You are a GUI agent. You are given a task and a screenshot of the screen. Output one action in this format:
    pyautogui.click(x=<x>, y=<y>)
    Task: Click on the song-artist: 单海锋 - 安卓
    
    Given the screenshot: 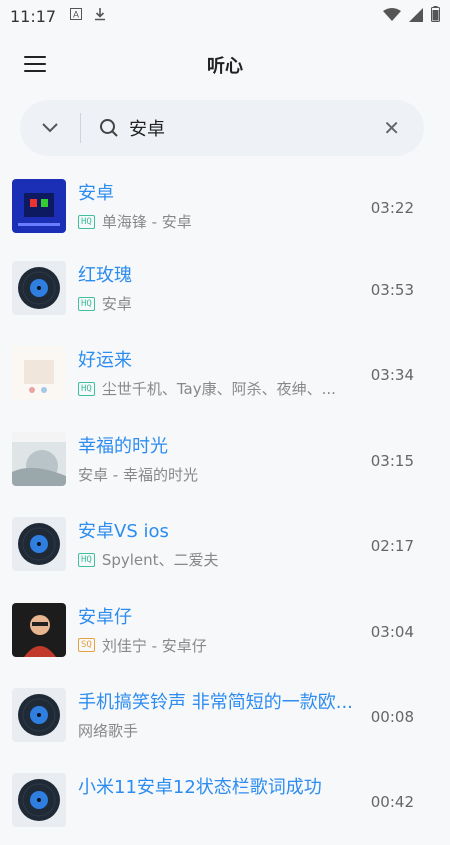 What is the action you would take?
    pyautogui.click(x=146, y=222)
    